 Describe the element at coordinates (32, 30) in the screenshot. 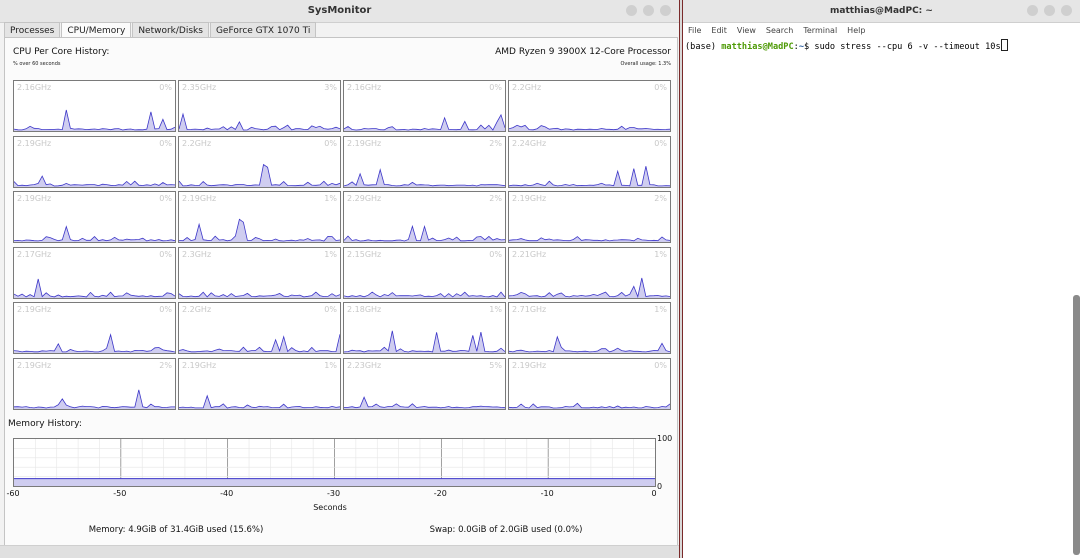

I see `tab-processes: Processes` at that location.